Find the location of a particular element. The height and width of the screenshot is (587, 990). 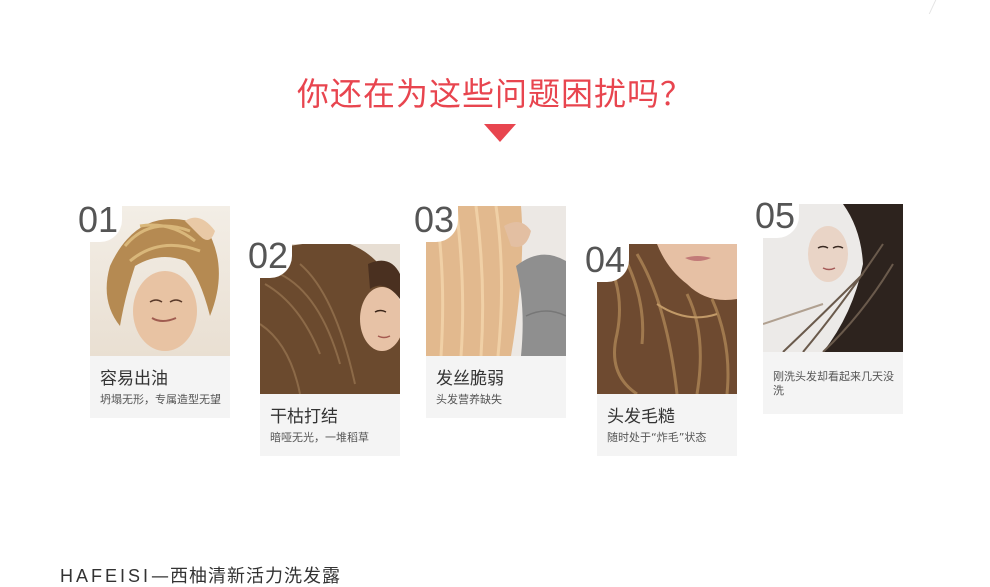

card-info: 刚洗头发却看起来几天没洗 is located at coordinates (833, 383).